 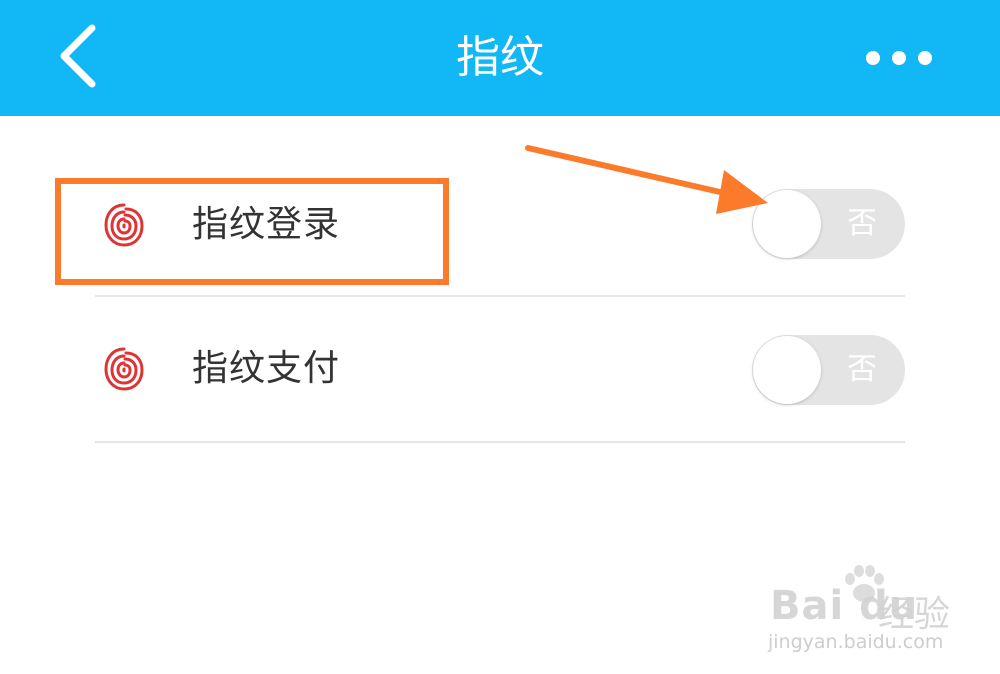 I want to click on fingerprint-payment-toggle: 否, so click(x=828, y=370).